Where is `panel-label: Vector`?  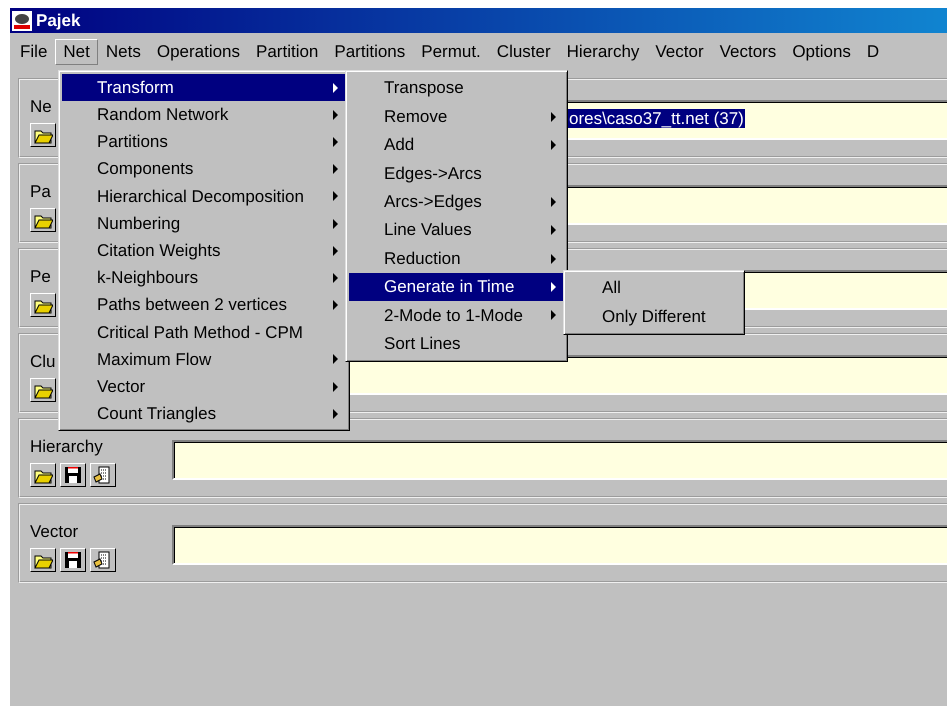
panel-label: Vector is located at coordinates (54, 532).